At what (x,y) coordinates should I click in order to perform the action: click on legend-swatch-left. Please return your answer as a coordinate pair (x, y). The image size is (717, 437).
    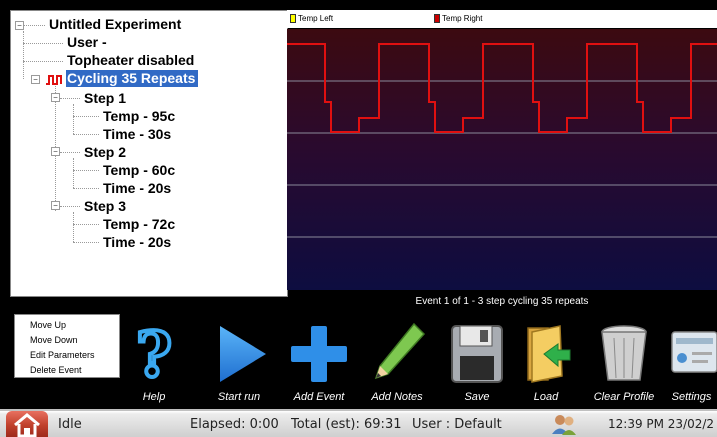
    Looking at the image, I should click on (293, 18).